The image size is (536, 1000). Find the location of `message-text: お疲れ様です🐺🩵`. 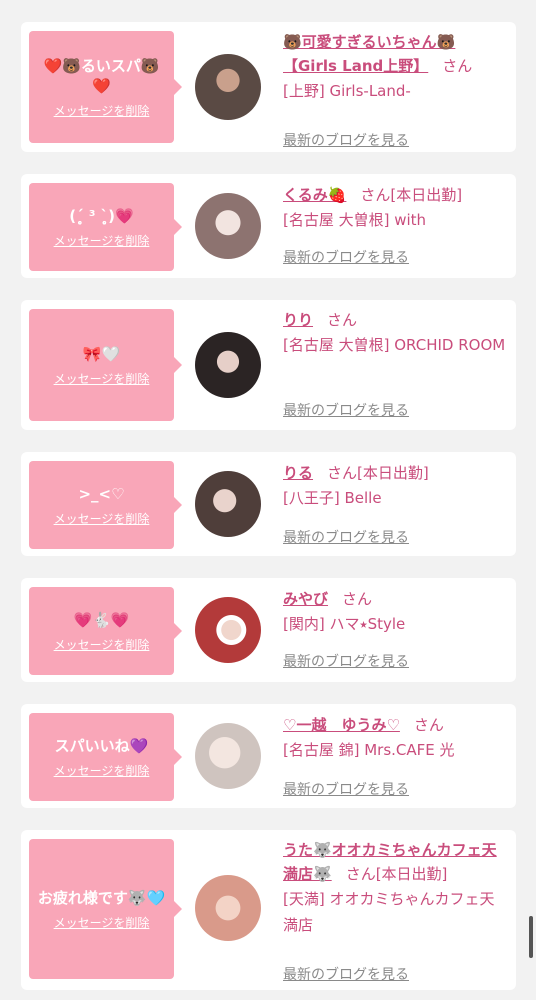

message-text: お疲れ様です🐺🩵 is located at coordinates (101, 897).